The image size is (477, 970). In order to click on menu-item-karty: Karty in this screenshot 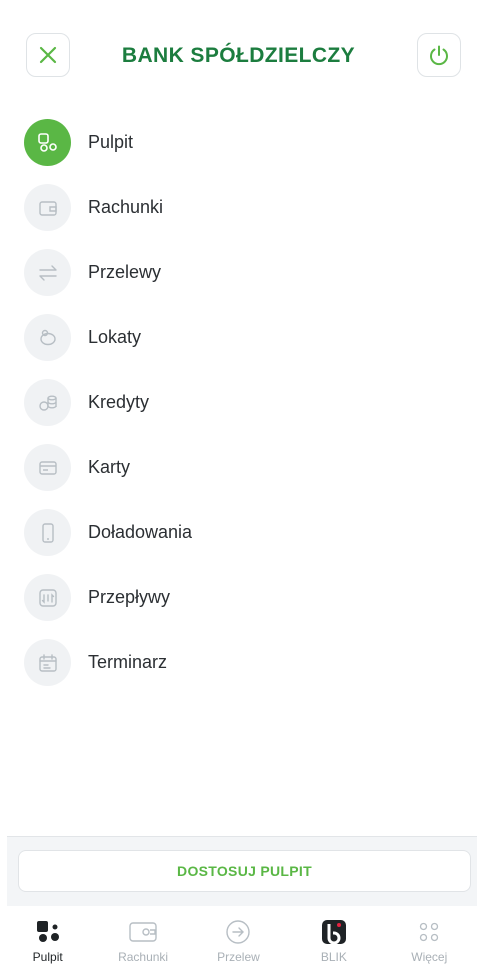, I will do `click(238, 467)`.